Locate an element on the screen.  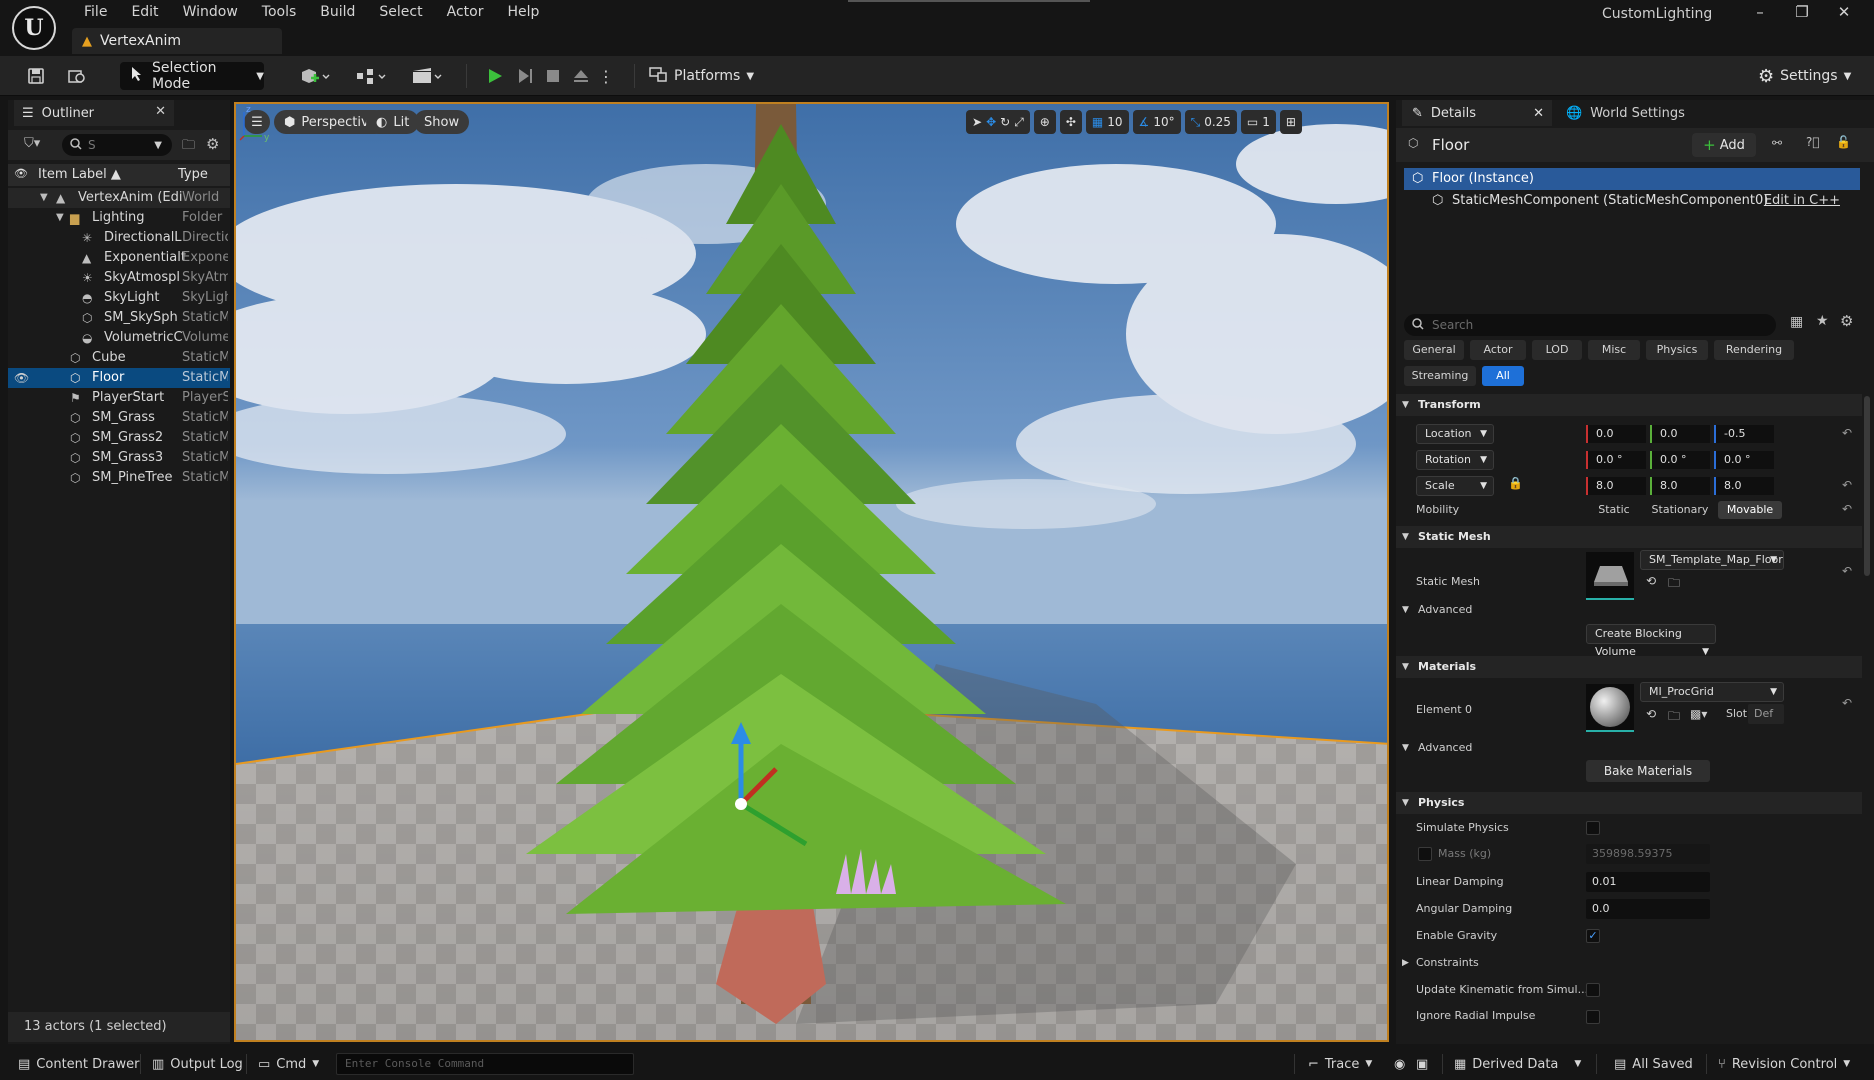
expand-arrow-icon: ▶ is located at coordinates (1405, 963).